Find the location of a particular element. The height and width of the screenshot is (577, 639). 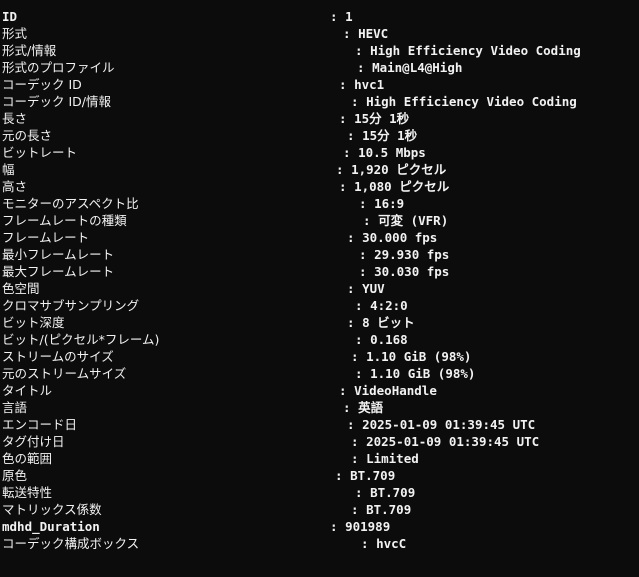

row-value: : YUV is located at coordinates (366, 288).